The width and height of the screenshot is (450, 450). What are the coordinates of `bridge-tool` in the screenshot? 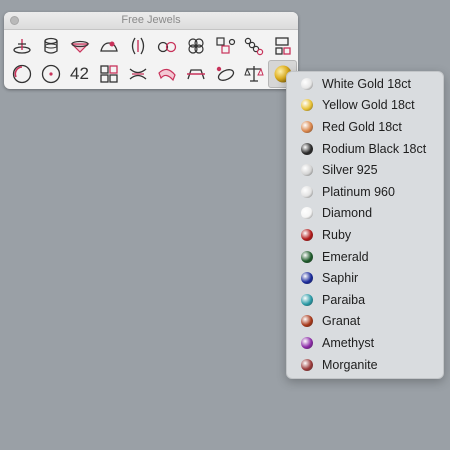 It's located at (195, 74).